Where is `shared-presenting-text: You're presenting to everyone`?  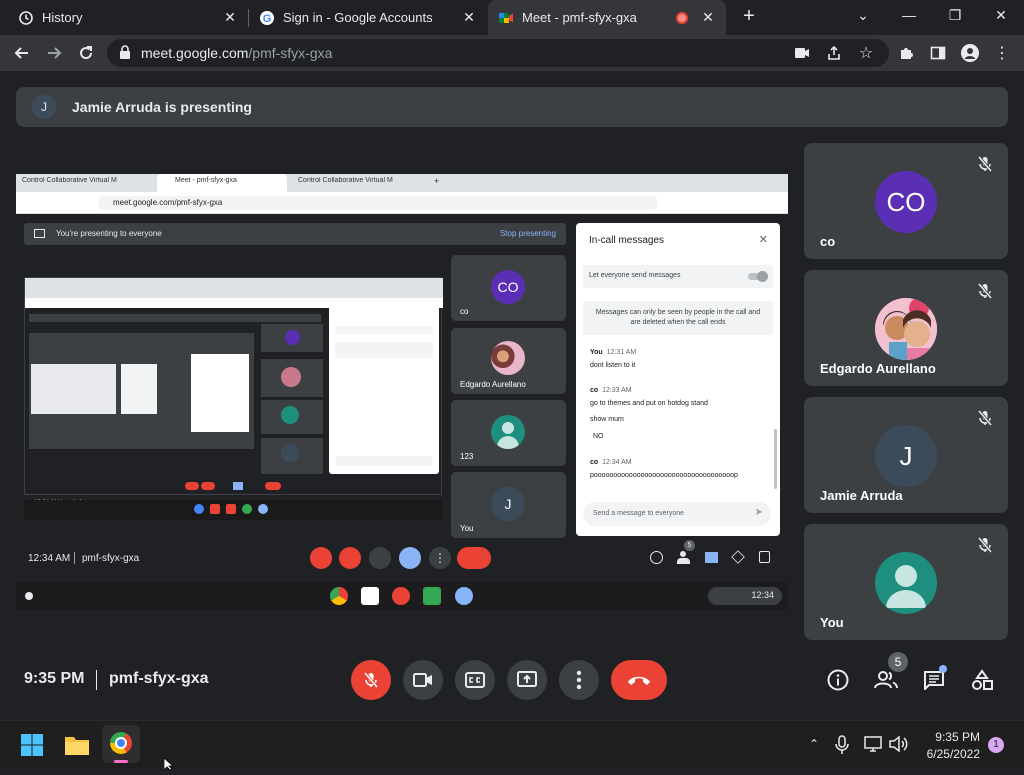
shared-presenting-text: You're presenting to everyone is located at coordinates (109, 233).